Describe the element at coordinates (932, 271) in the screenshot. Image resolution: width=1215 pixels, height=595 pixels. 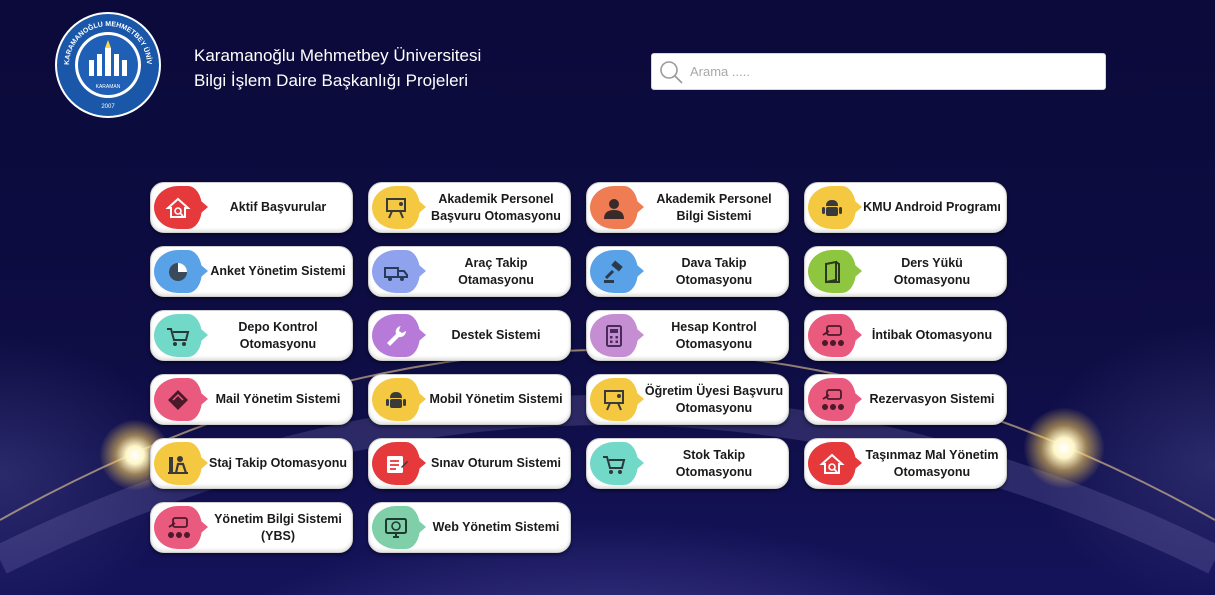
I see `tile-label: Ders Yükü Otomasyonu` at that location.